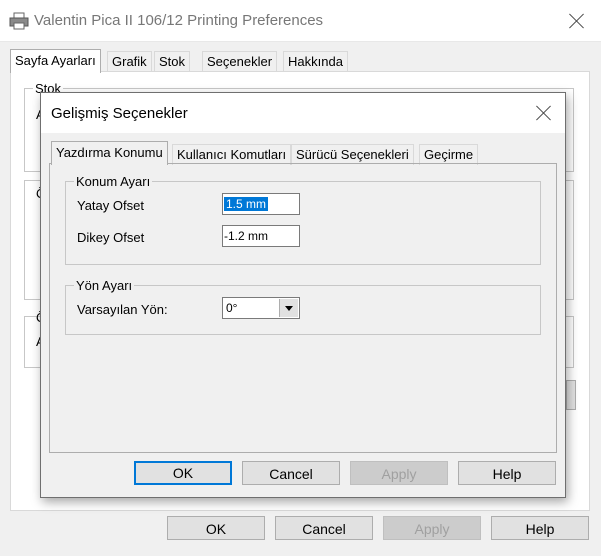 This screenshot has height=556, width=601. Describe the element at coordinates (104, 285) in the screenshot. I see `group-orientation-title: Yön Ayarı` at that location.